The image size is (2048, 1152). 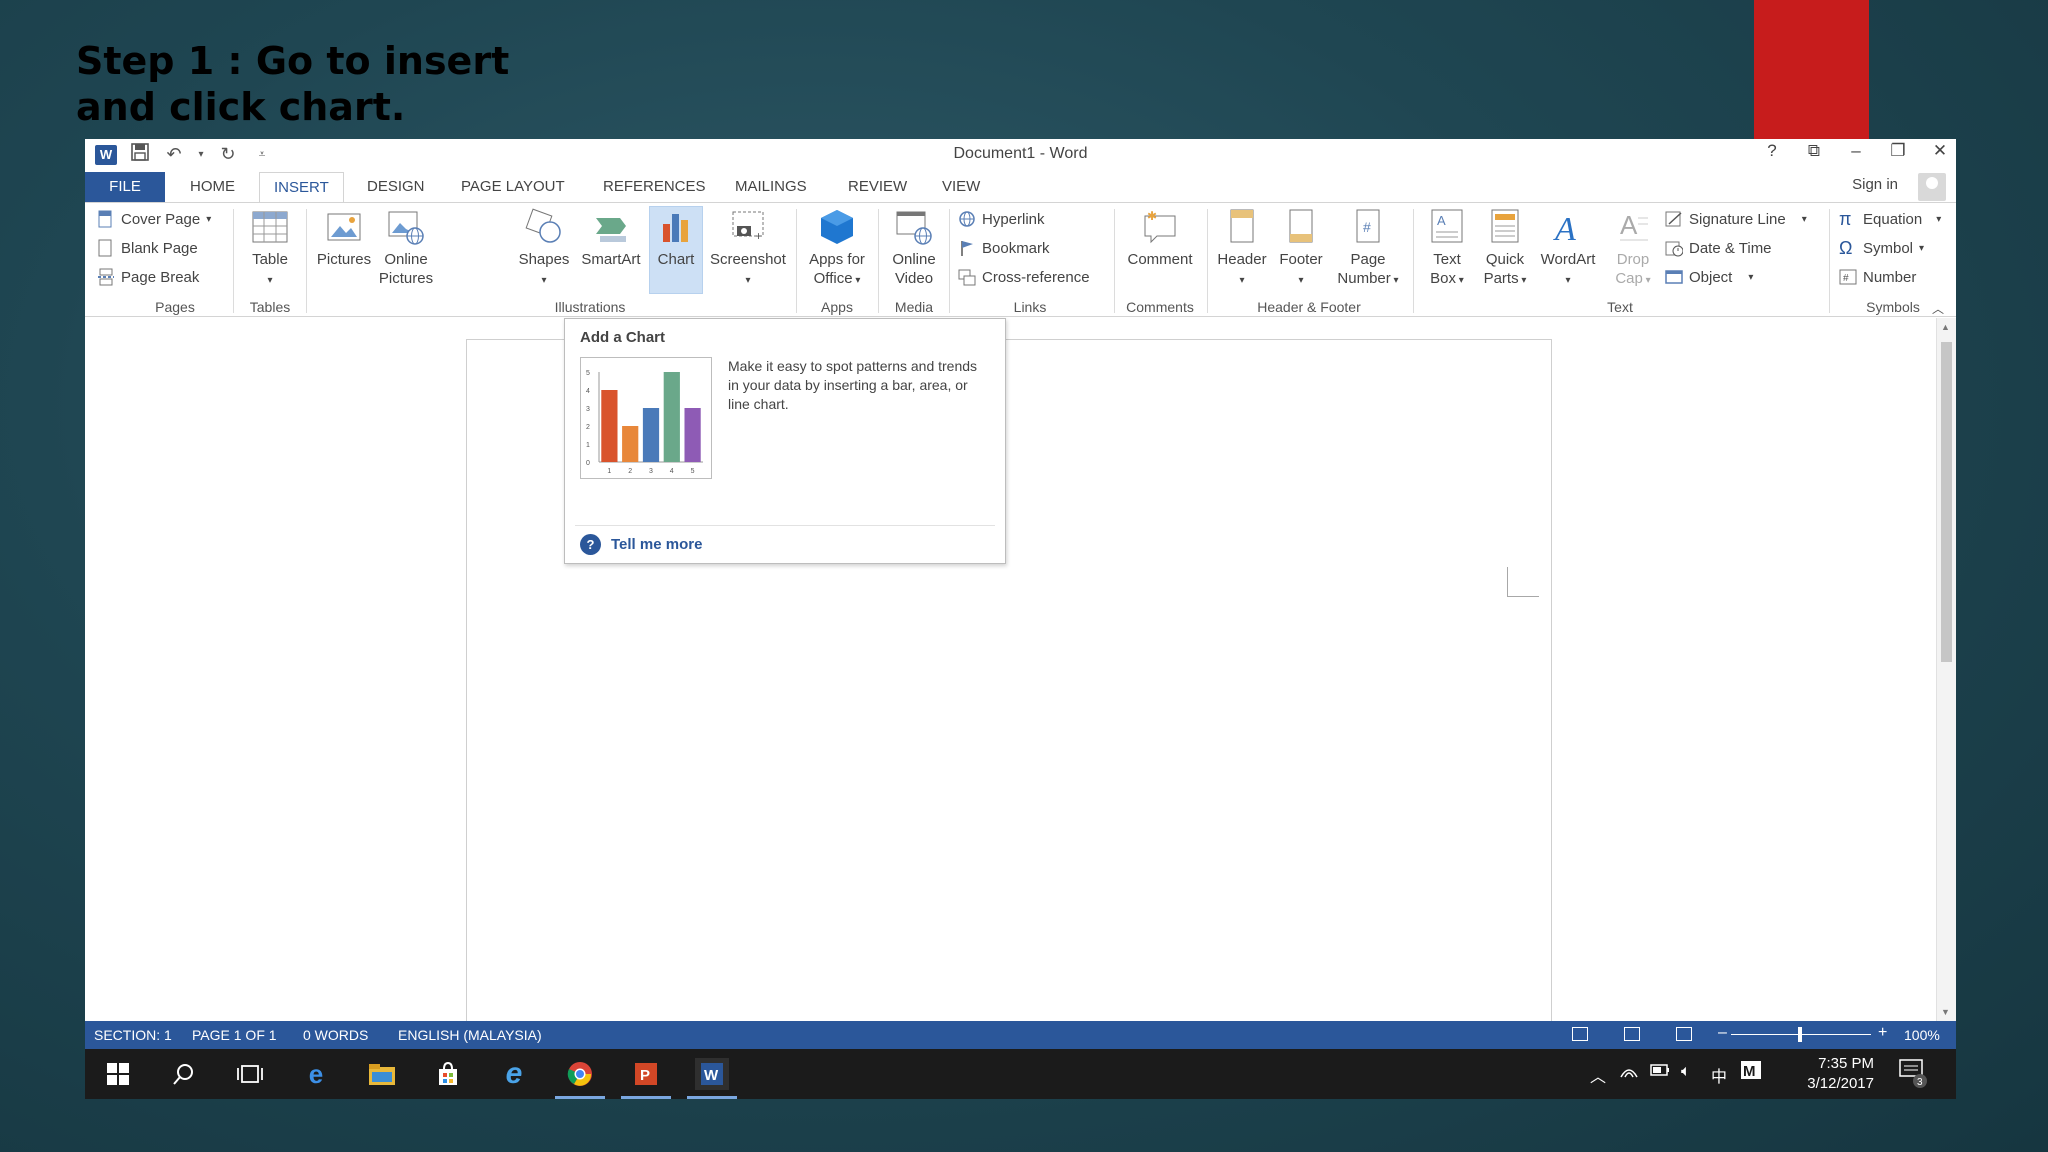 What do you see at coordinates (1004, 248) in the screenshot?
I see `bookmark-button: Bookmark` at bounding box center [1004, 248].